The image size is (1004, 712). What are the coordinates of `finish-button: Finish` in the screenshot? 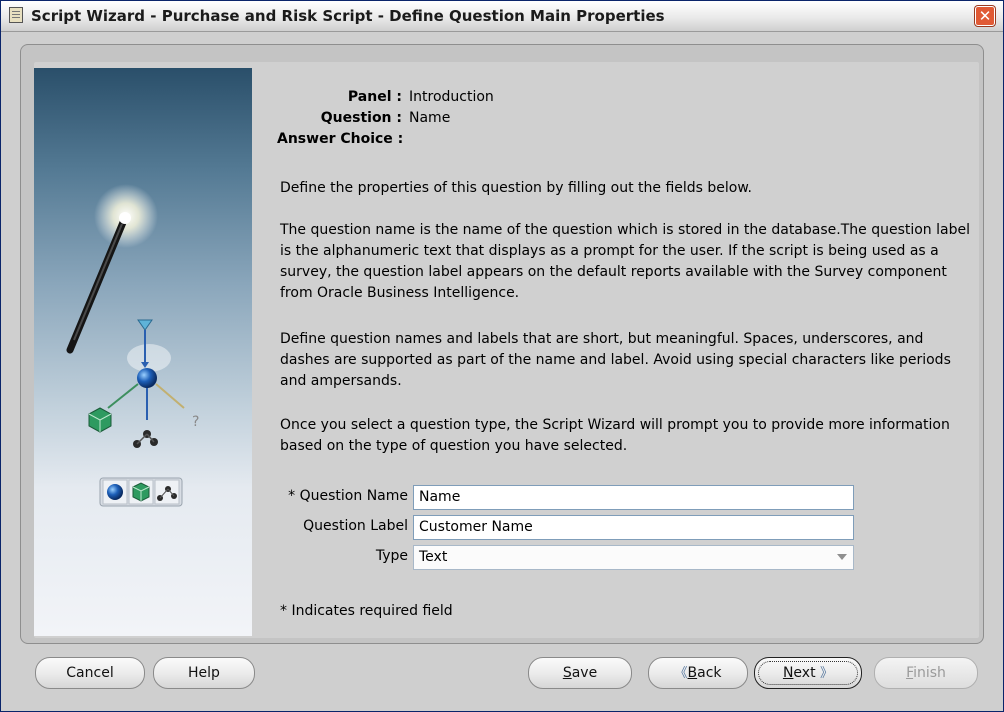 It's located at (926, 673).